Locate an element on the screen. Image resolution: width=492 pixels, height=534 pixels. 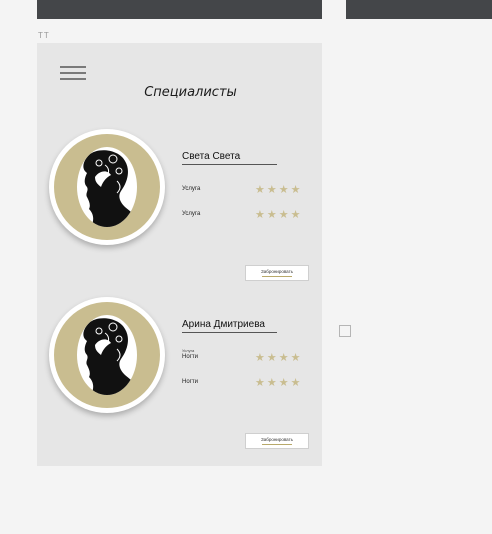
frame-header-bar-secondary is located at coordinates (419, 9).